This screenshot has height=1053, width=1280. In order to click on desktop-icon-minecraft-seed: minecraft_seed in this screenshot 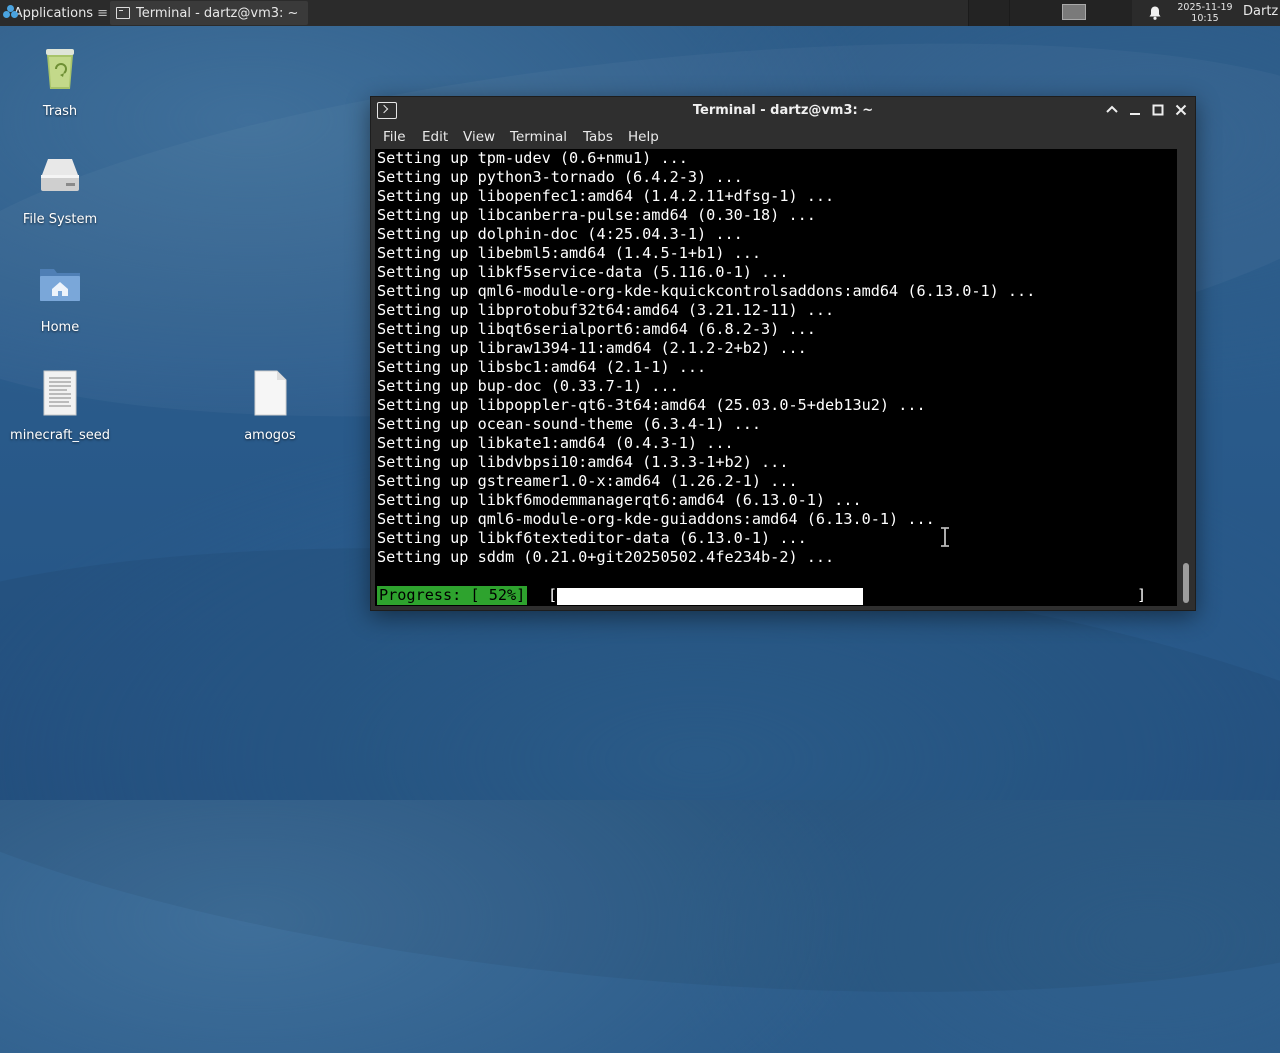, I will do `click(60, 406)`.